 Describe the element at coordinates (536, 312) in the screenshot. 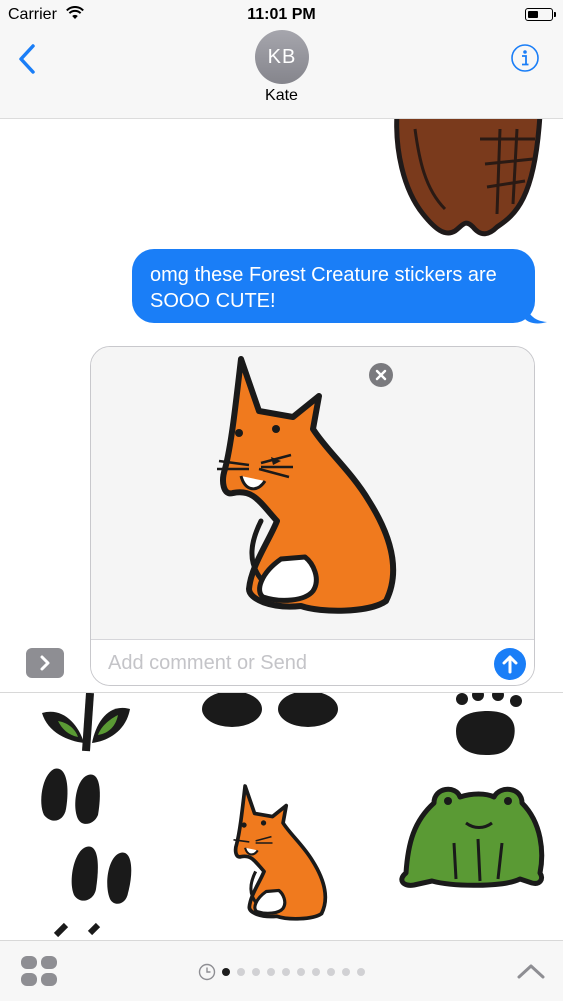

I see `bubble-tail` at that location.